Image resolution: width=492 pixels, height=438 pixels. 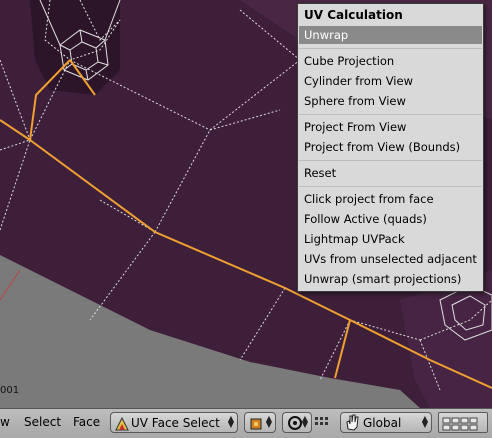 What do you see at coordinates (390, 101) in the screenshot?
I see `menu-item-sphere-from-view: Sphere from View` at bounding box center [390, 101].